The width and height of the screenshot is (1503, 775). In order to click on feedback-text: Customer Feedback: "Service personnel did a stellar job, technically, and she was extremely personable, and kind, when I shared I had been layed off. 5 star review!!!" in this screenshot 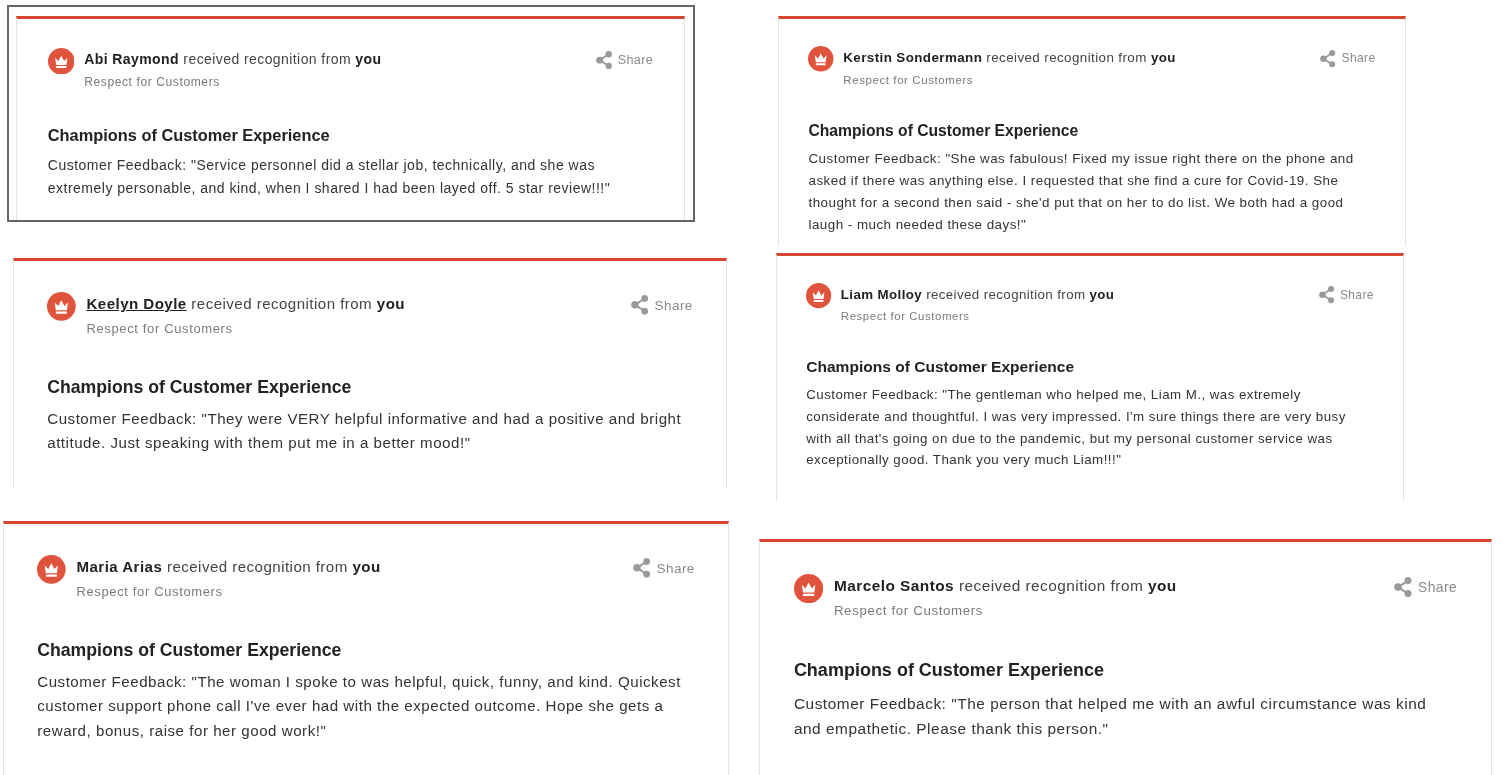, I will do `click(329, 177)`.